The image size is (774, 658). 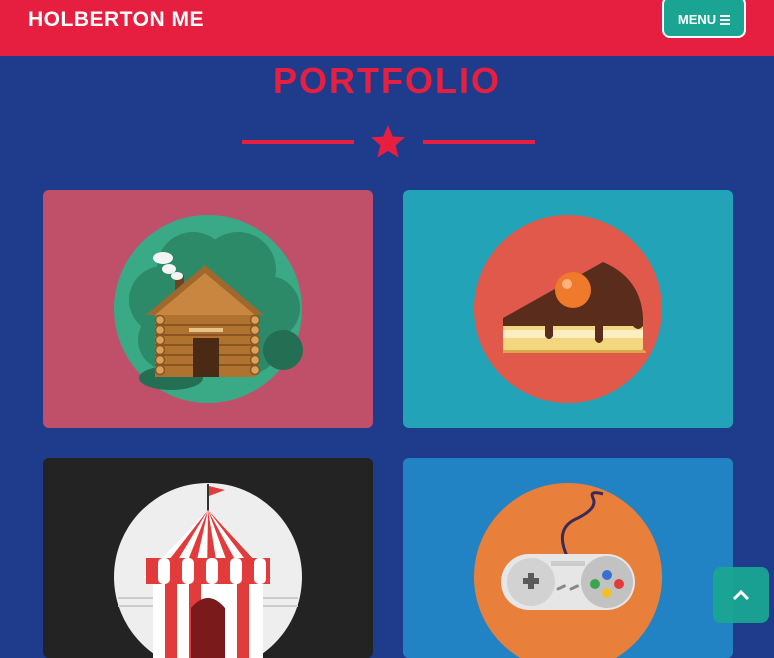 I want to click on navbar: HOLBERTON ME MENU, so click(x=387, y=28).